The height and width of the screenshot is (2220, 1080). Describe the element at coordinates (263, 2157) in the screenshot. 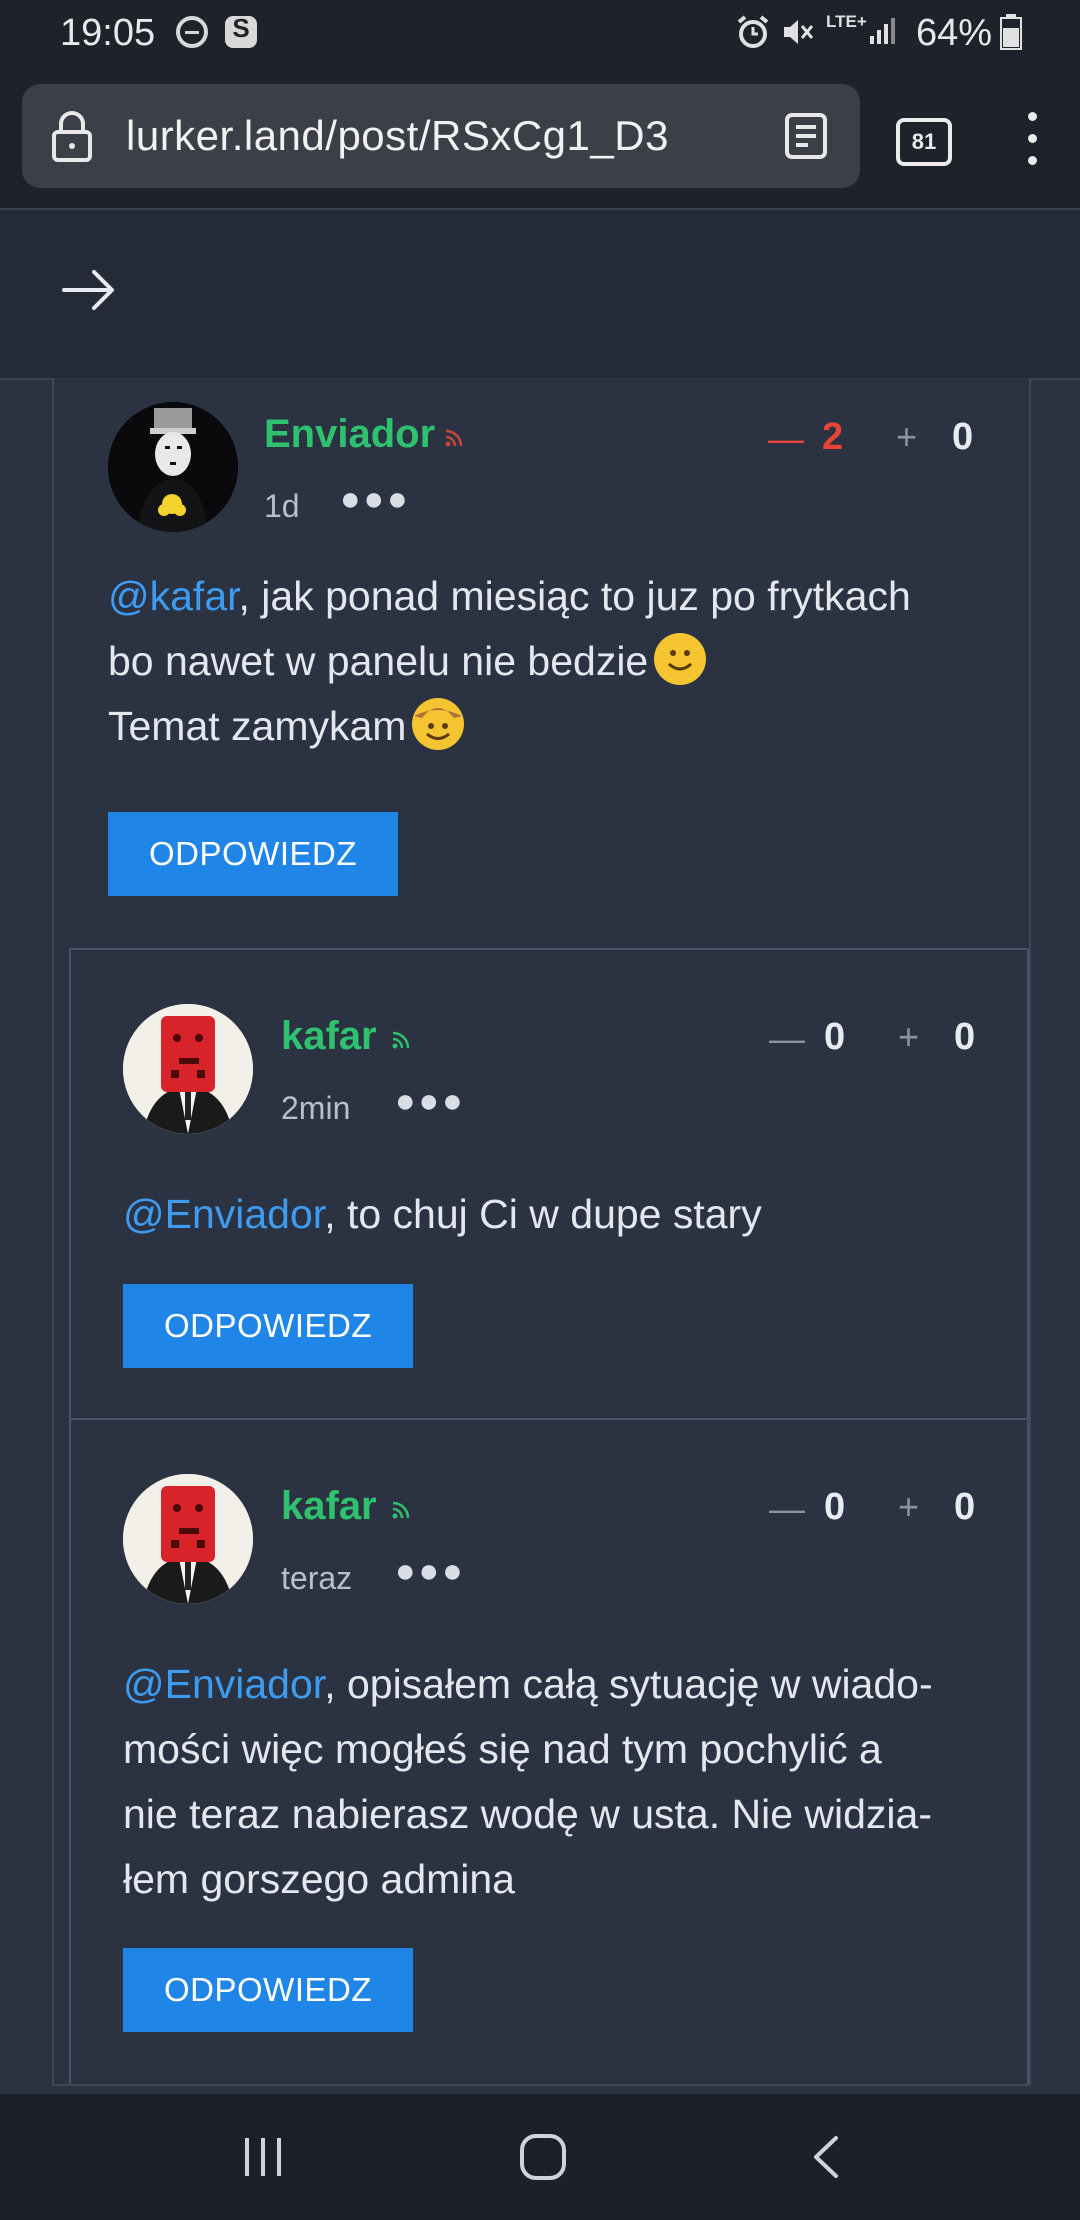

I see `recent-apps-icon` at that location.